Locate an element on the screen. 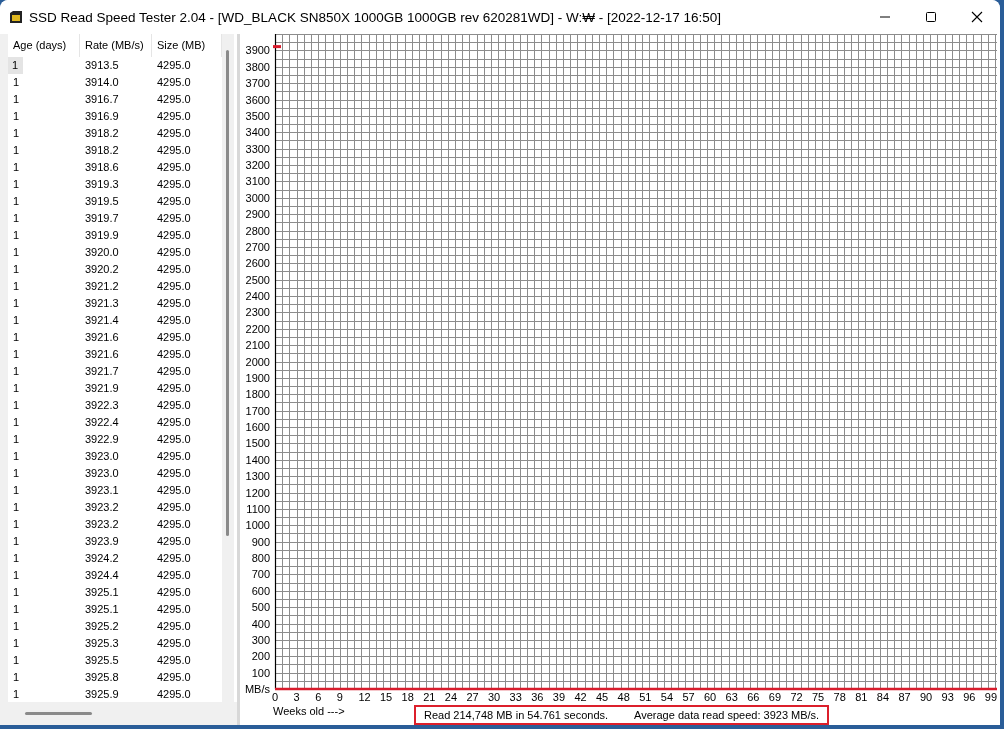 This screenshot has width=1004, height=729. x-tick-label: 6 is located at coordinates (318, 697).